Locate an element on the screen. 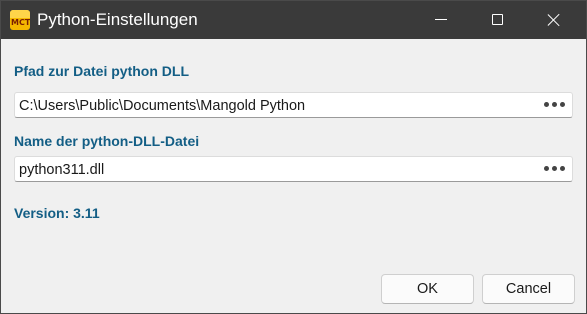 This screenshot has height=314, width=587. ok-button: OK is located at coordinates (427, 289).